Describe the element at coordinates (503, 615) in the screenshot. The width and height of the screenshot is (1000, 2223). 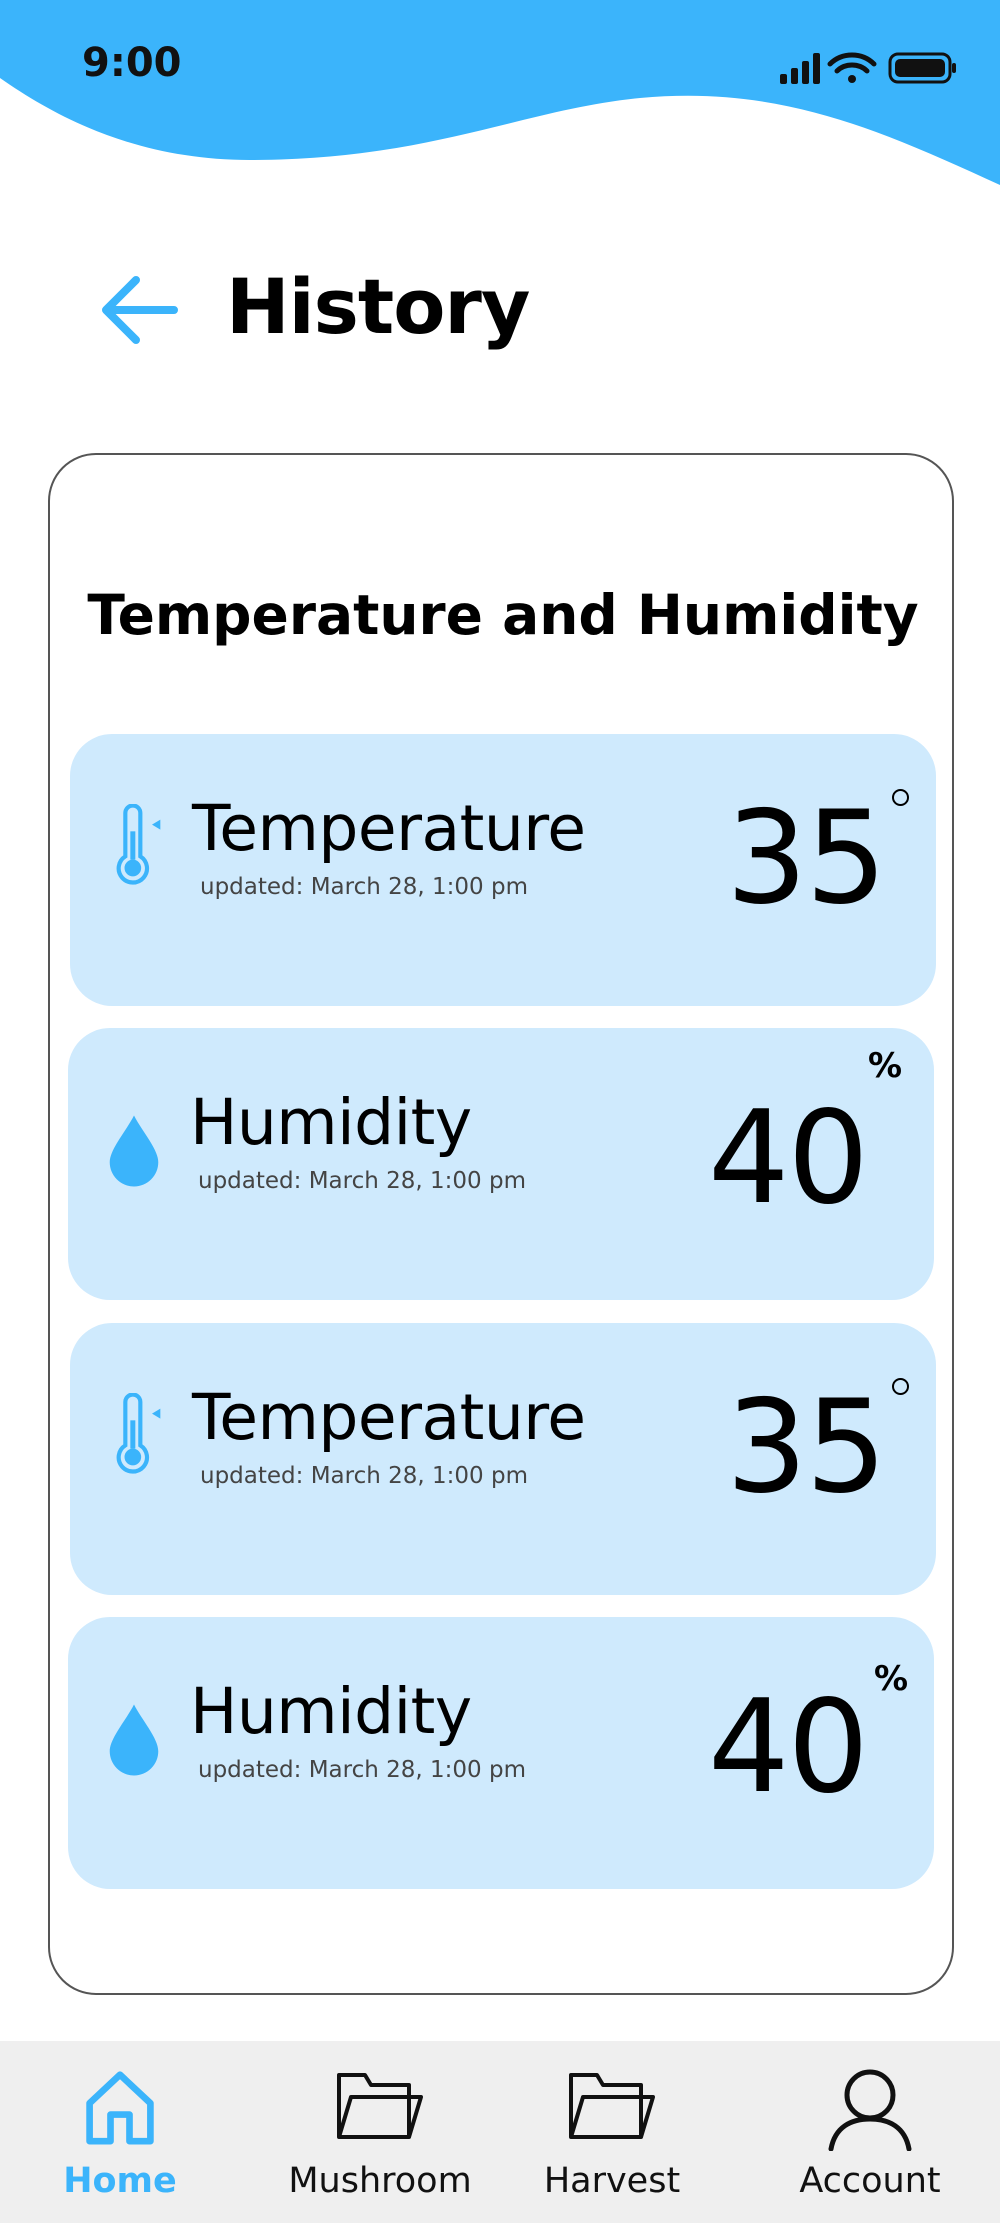
I see `panel-title: Temperature and Humidity` at that location.